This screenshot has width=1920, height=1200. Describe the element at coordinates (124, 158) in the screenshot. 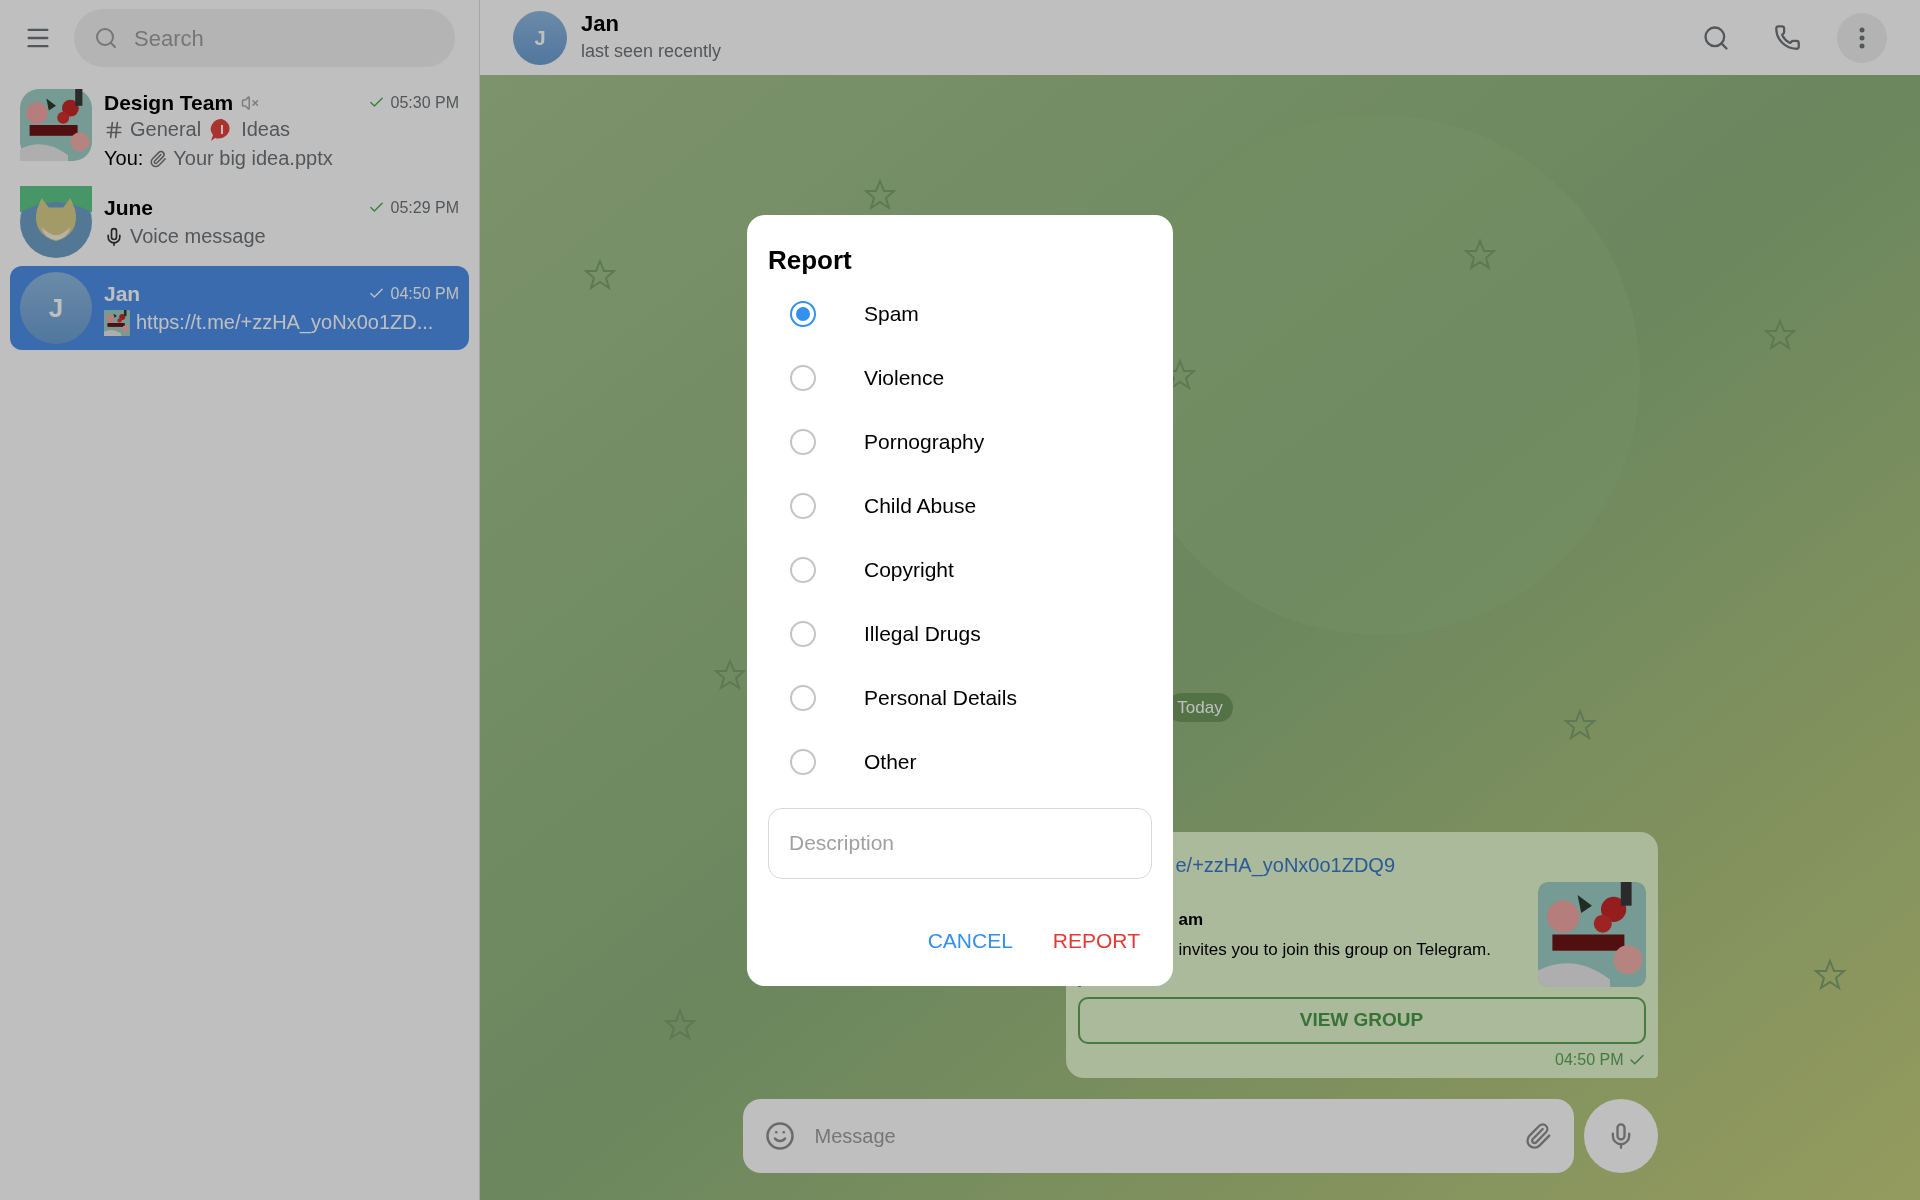

I see `sender-label: You:` at that location.